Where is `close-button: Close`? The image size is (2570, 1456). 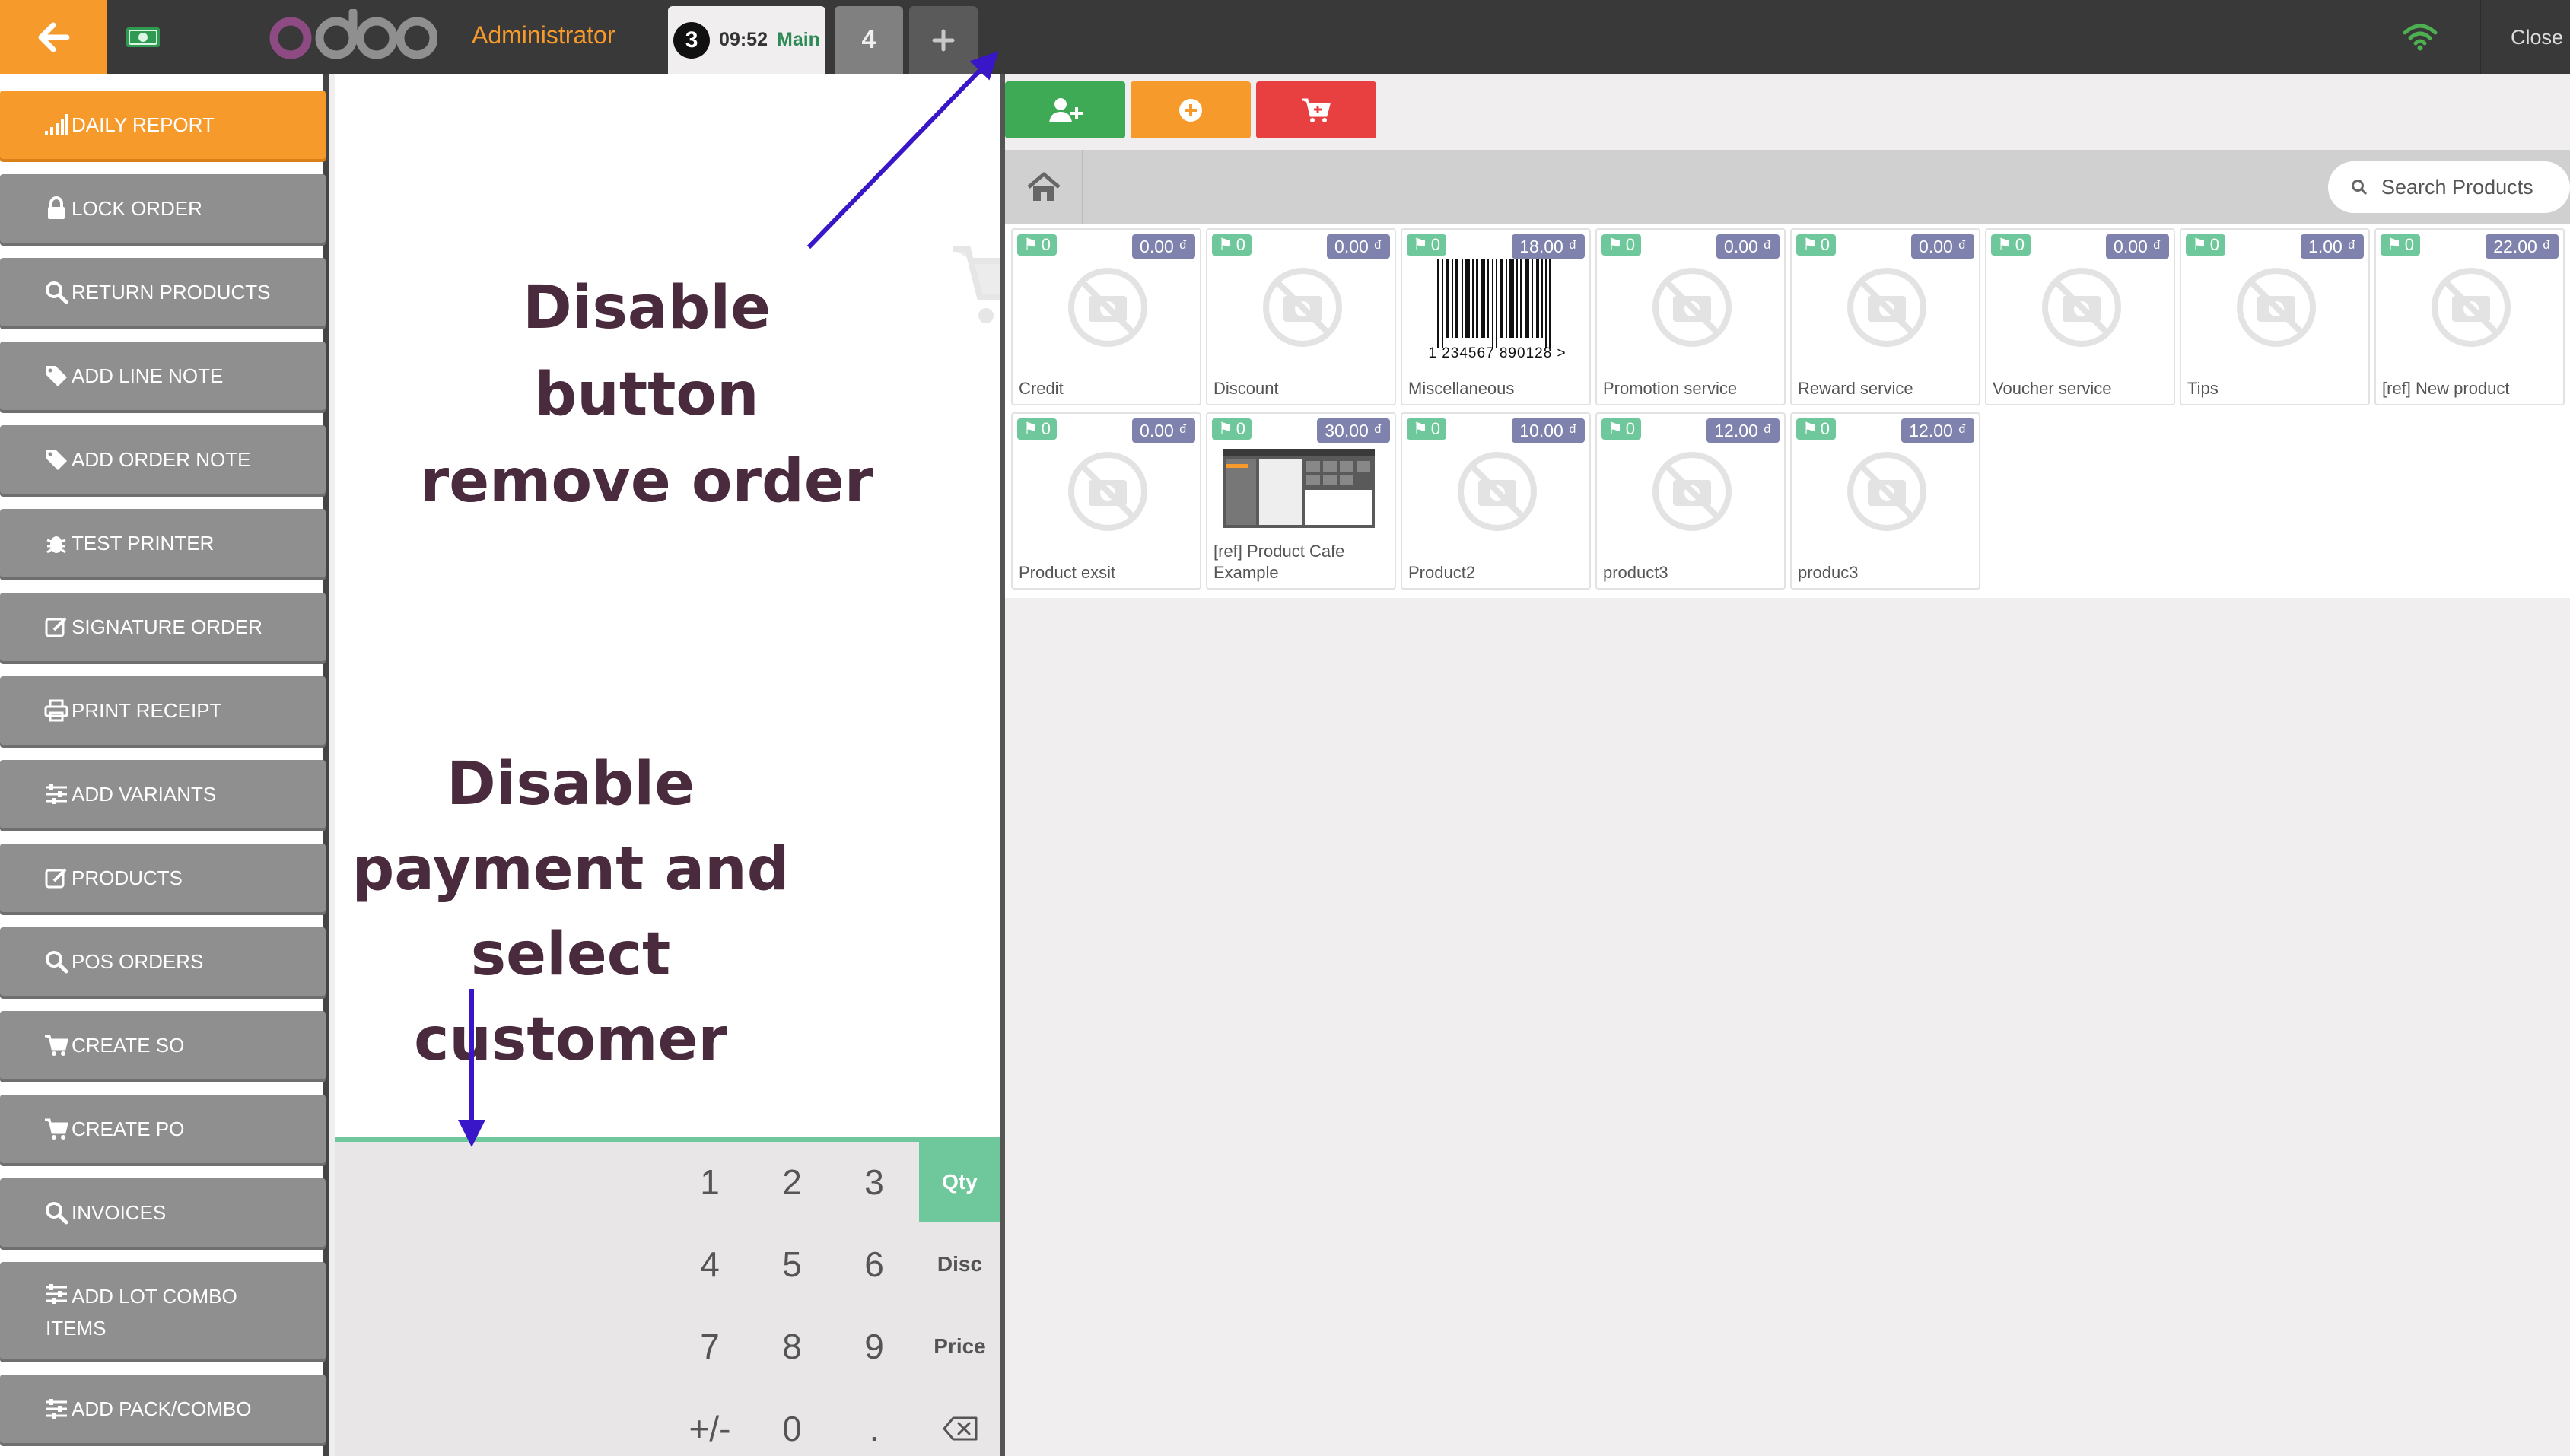
close-button: Close is located at coordinates (2537, 37).